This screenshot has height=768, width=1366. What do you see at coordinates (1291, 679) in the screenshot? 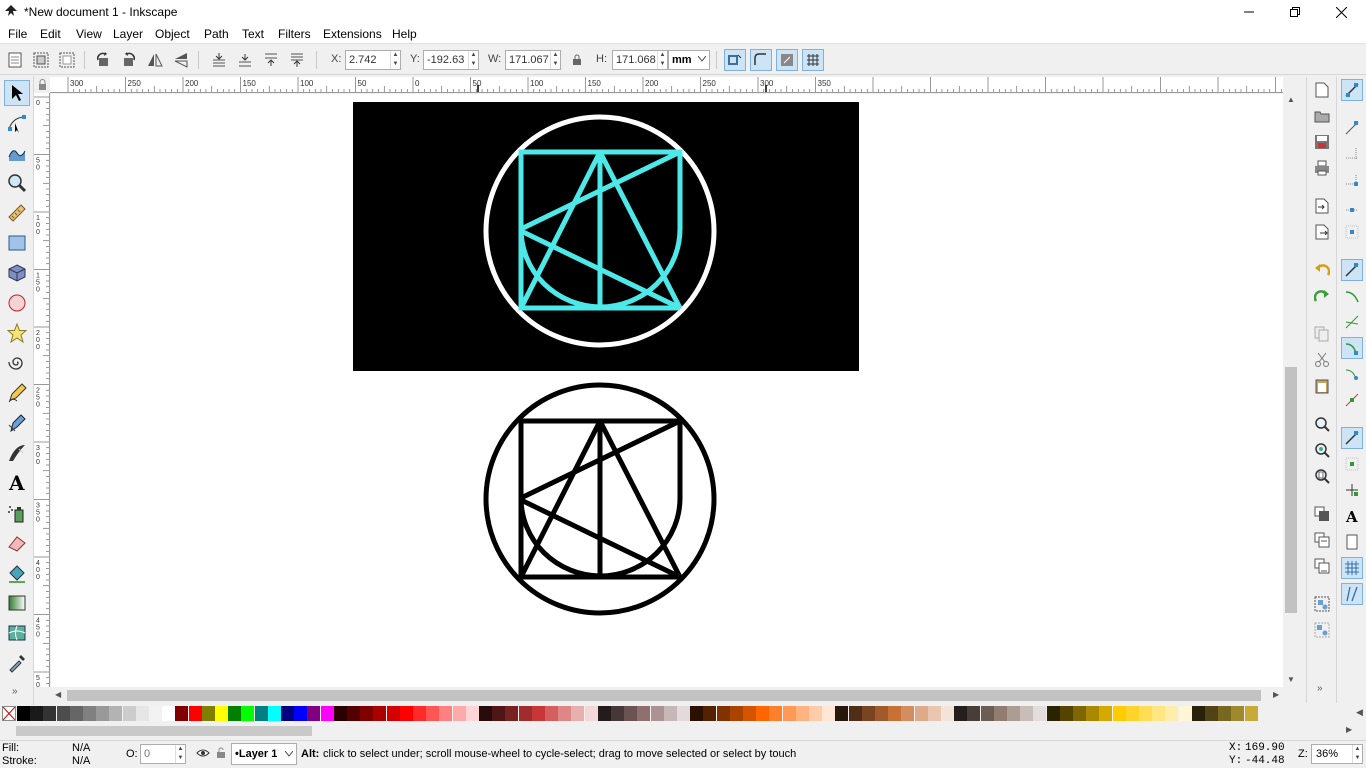
I see `scroll-down-icon: ▼` at bounding box center [1291, 679].